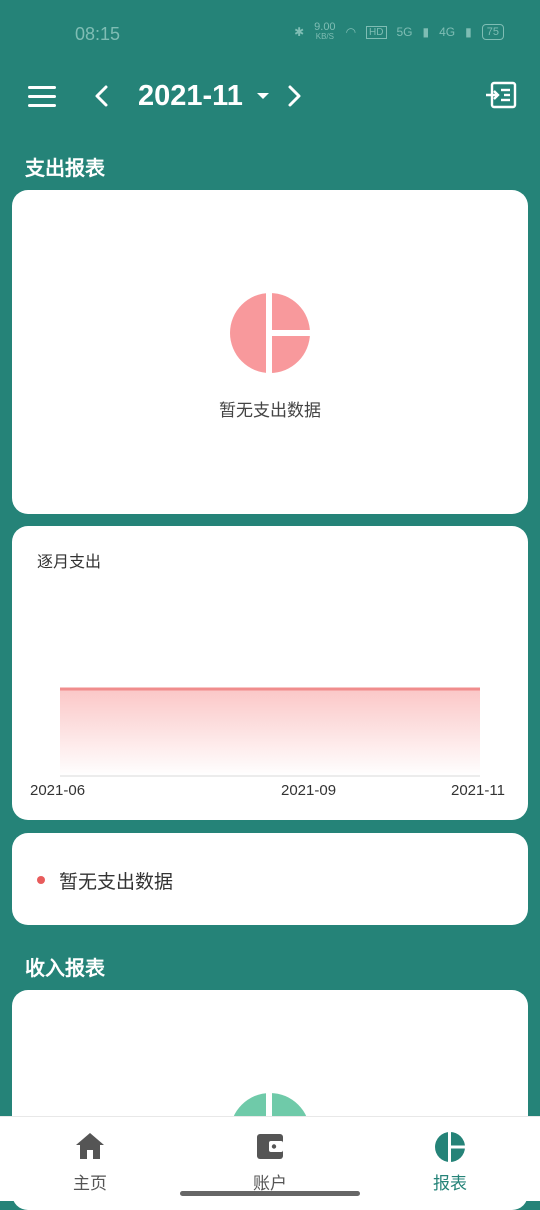  I want to click on monthly-expense-chart, so click(270, 732).